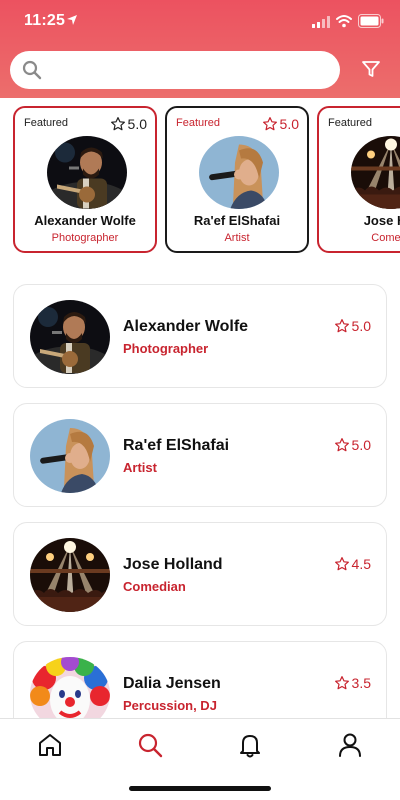  What do you see at coordinates (176, 445) in the screenshot?
I see `list-item-name: Ra'ef ElShafai` at bounding box center [176, 445].